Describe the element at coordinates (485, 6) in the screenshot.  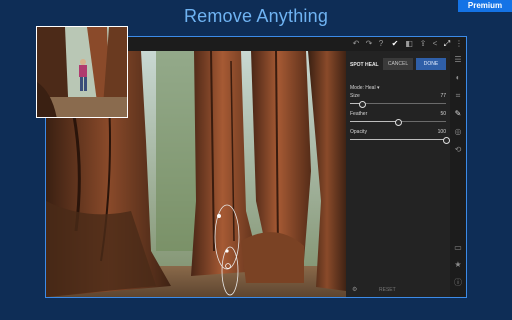
I see `premium-badge: Premium` at that location.